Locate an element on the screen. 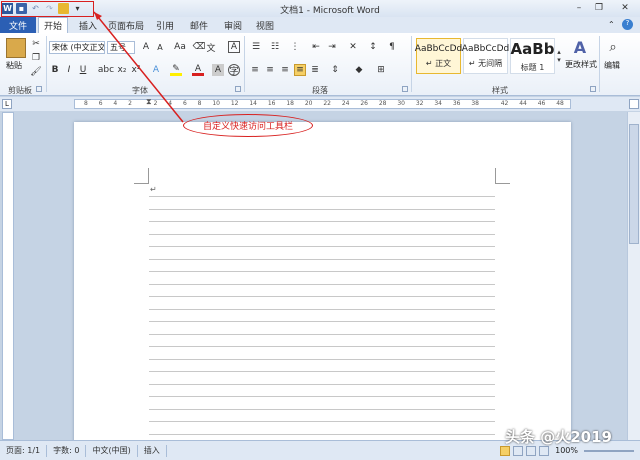  insert-mode: 插入 is located at coordinates (152, 450).